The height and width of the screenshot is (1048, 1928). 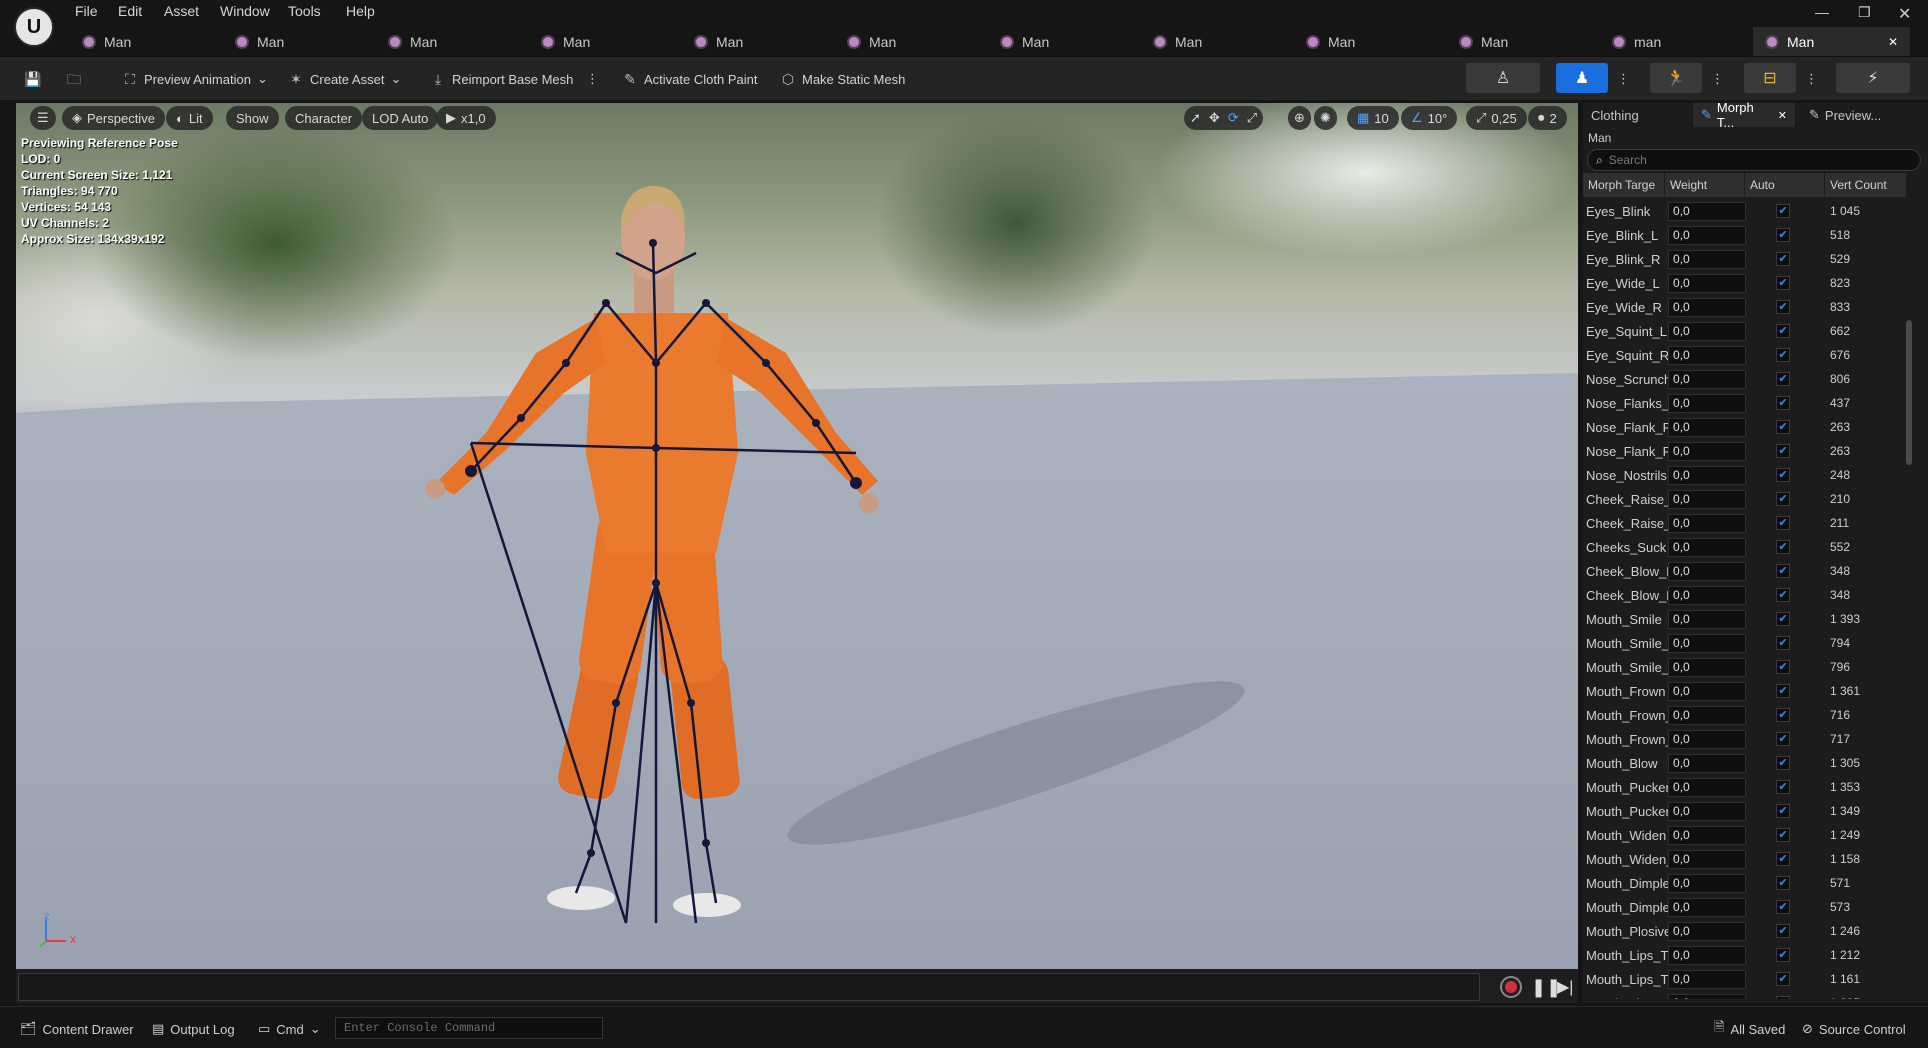 I want to click on browse-button: 🗀, so click(x=74, y=79).